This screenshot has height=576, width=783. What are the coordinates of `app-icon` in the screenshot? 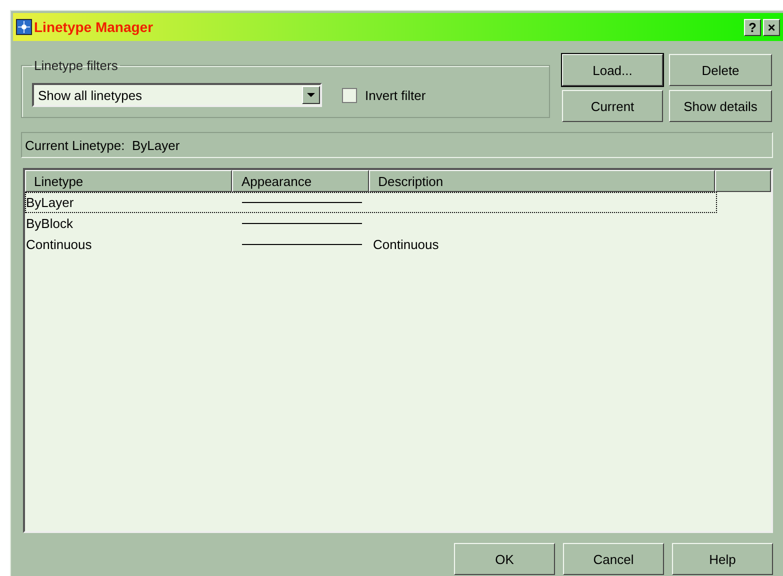 It's located at (24, 27).